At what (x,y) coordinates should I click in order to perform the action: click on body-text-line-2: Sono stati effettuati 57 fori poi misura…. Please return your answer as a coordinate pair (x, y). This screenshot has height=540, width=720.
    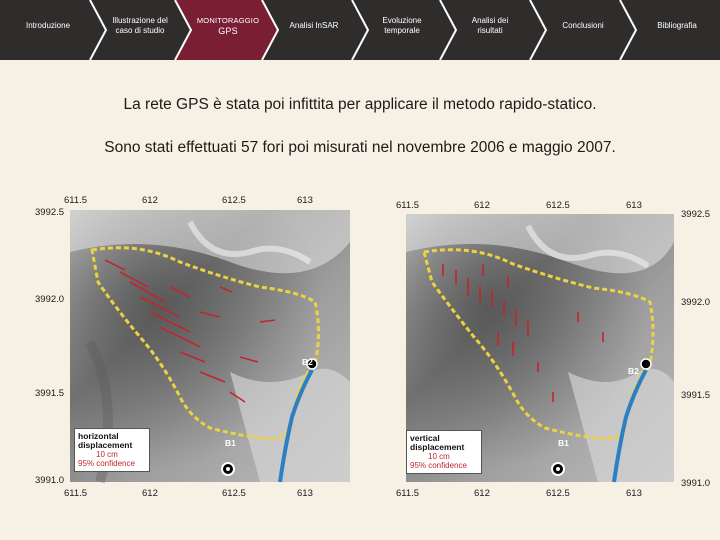
    Looking at the image, I should click on (360, 147).